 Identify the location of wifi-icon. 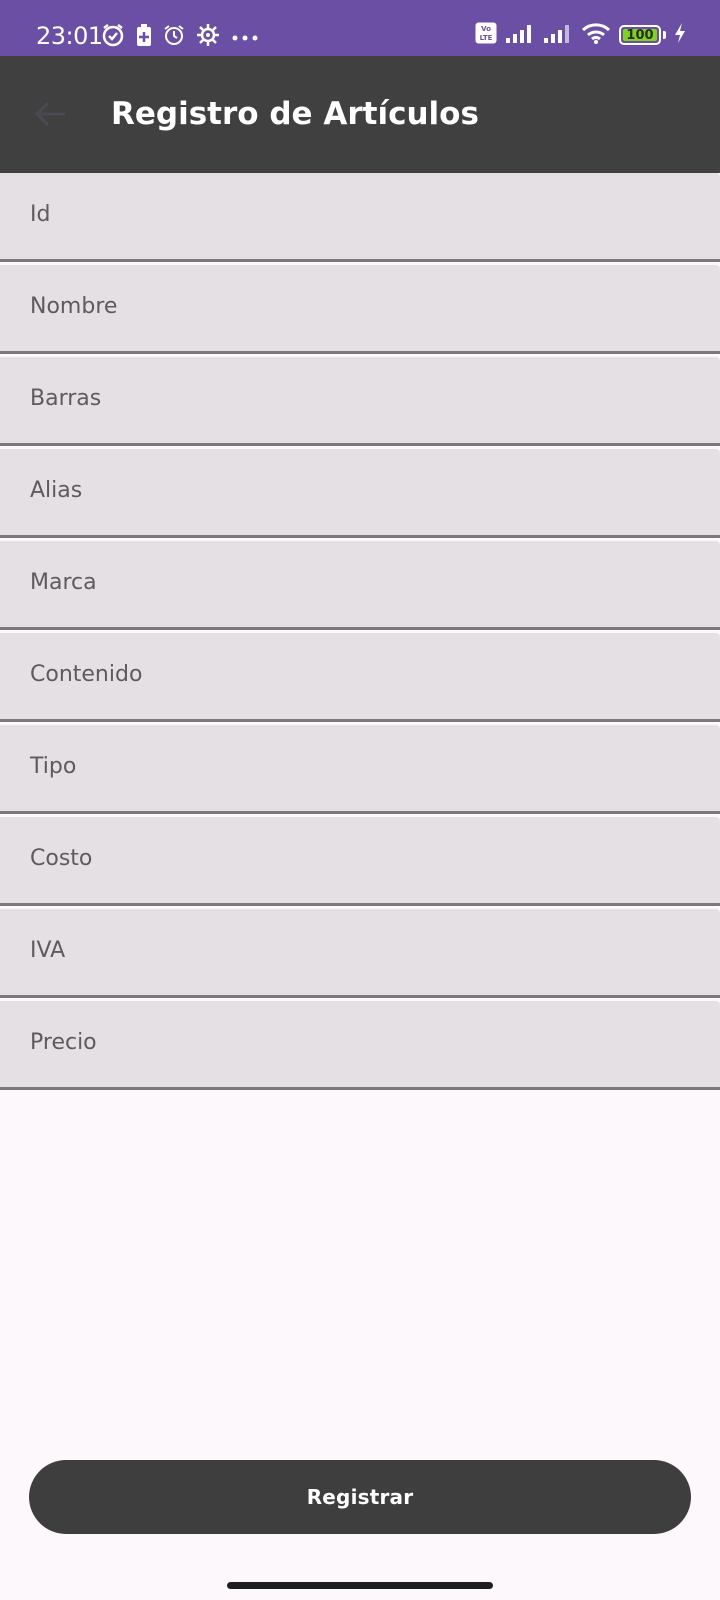
(596, 35).